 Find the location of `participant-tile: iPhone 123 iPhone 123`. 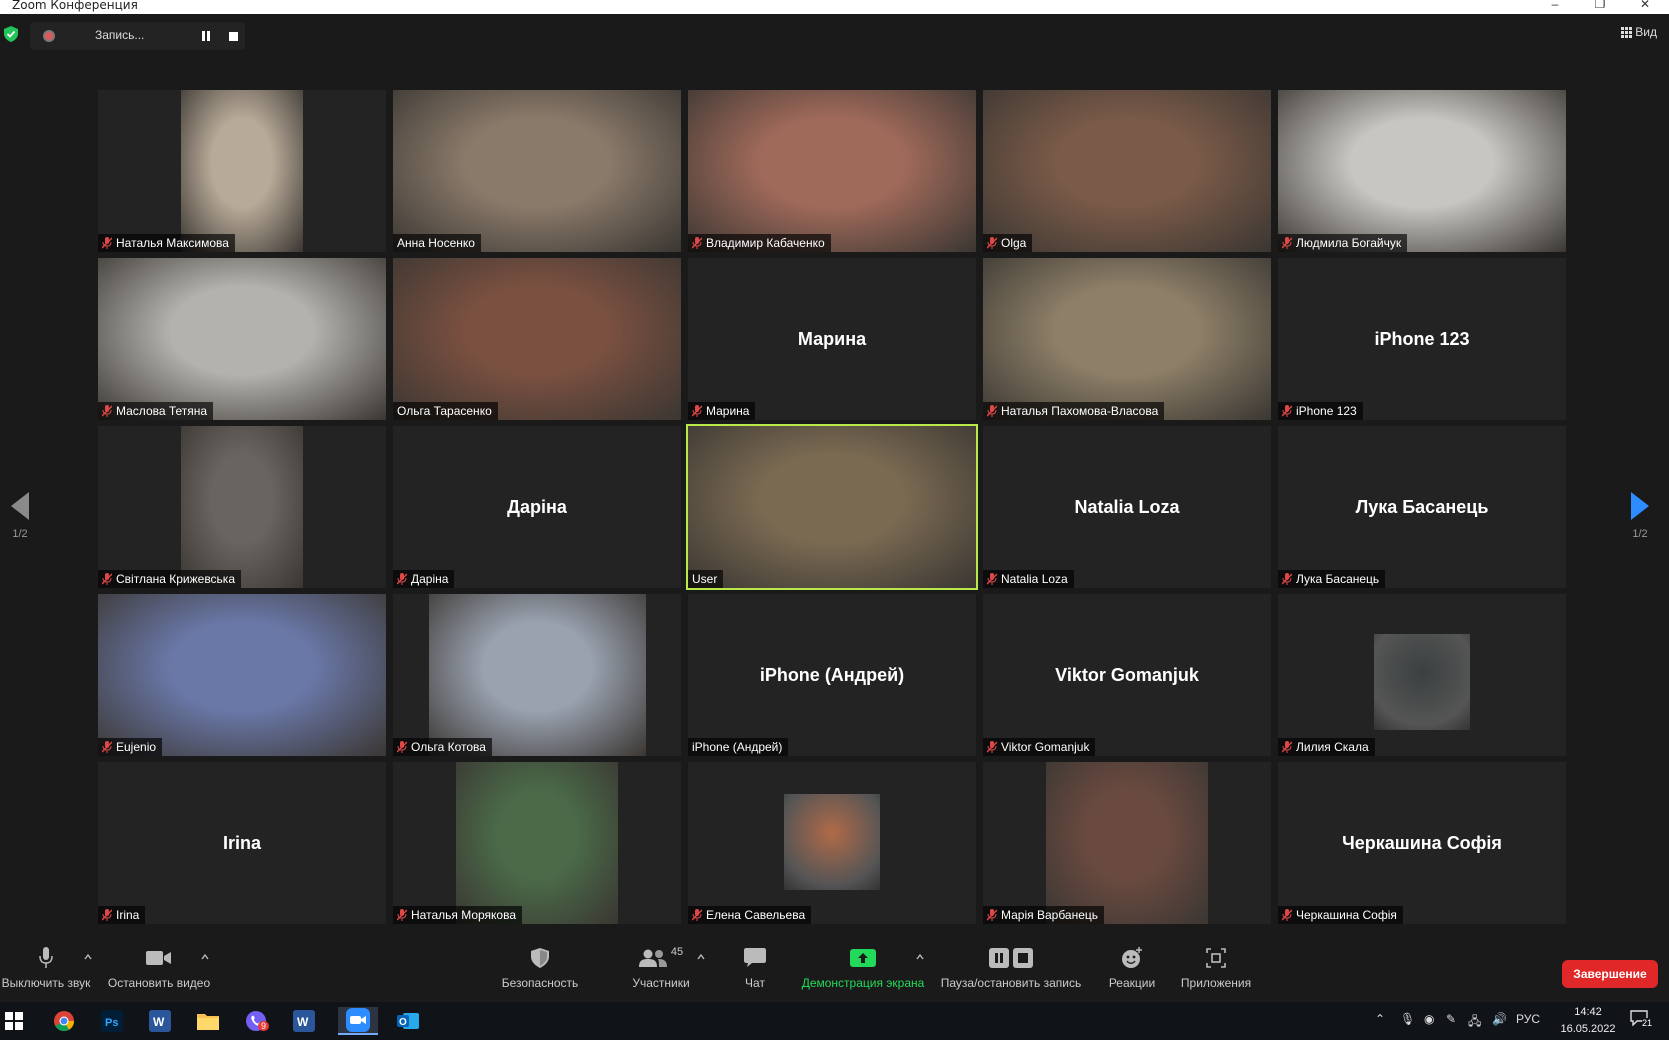

participant-tile: iPhone 123 iPhone 123 is located at coordinates (1422, 339).